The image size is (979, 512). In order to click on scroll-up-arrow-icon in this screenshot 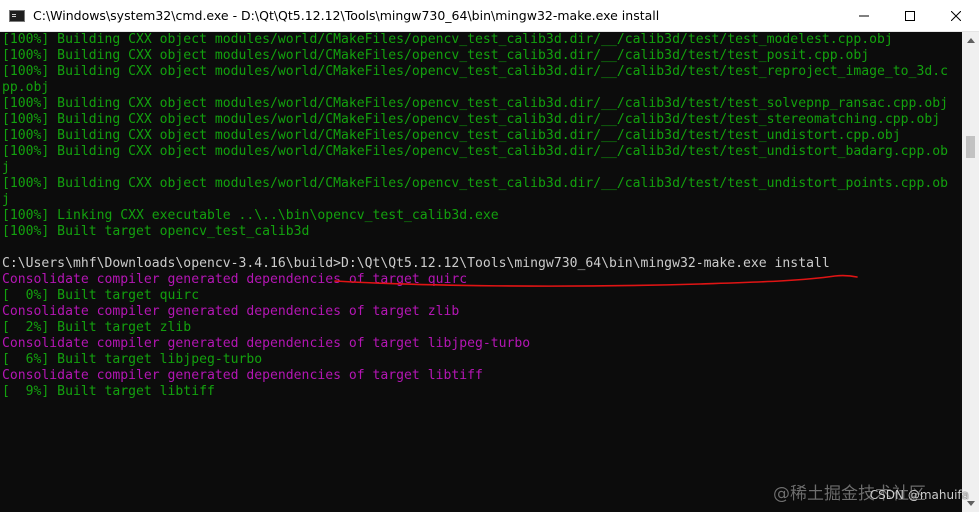, I will do `click(970, 40)`.